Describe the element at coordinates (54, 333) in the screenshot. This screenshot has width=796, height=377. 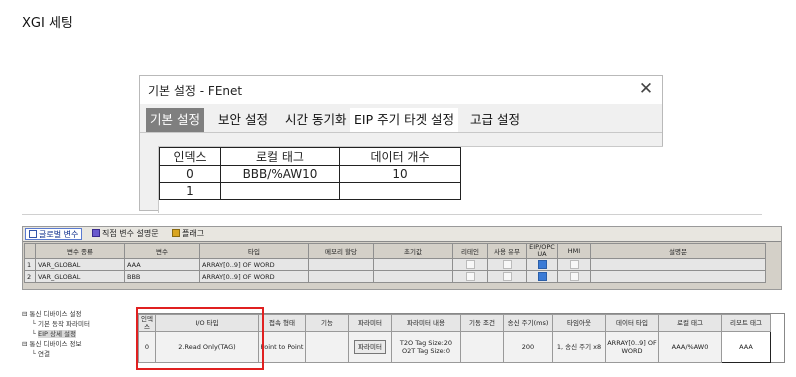
I see `tree-item-eip-details: └ EIP 상세 설정` at that location.